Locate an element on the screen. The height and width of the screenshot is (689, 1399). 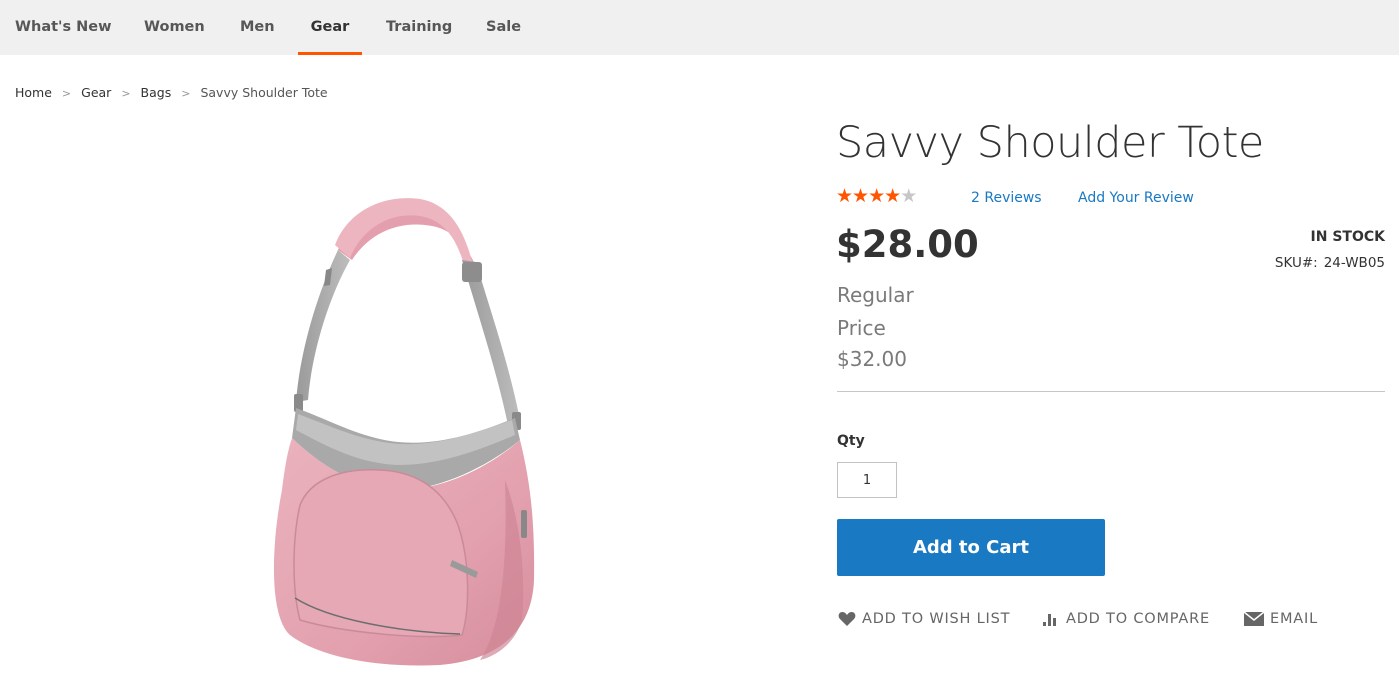
qty-input is located at coordinates (867, 480).